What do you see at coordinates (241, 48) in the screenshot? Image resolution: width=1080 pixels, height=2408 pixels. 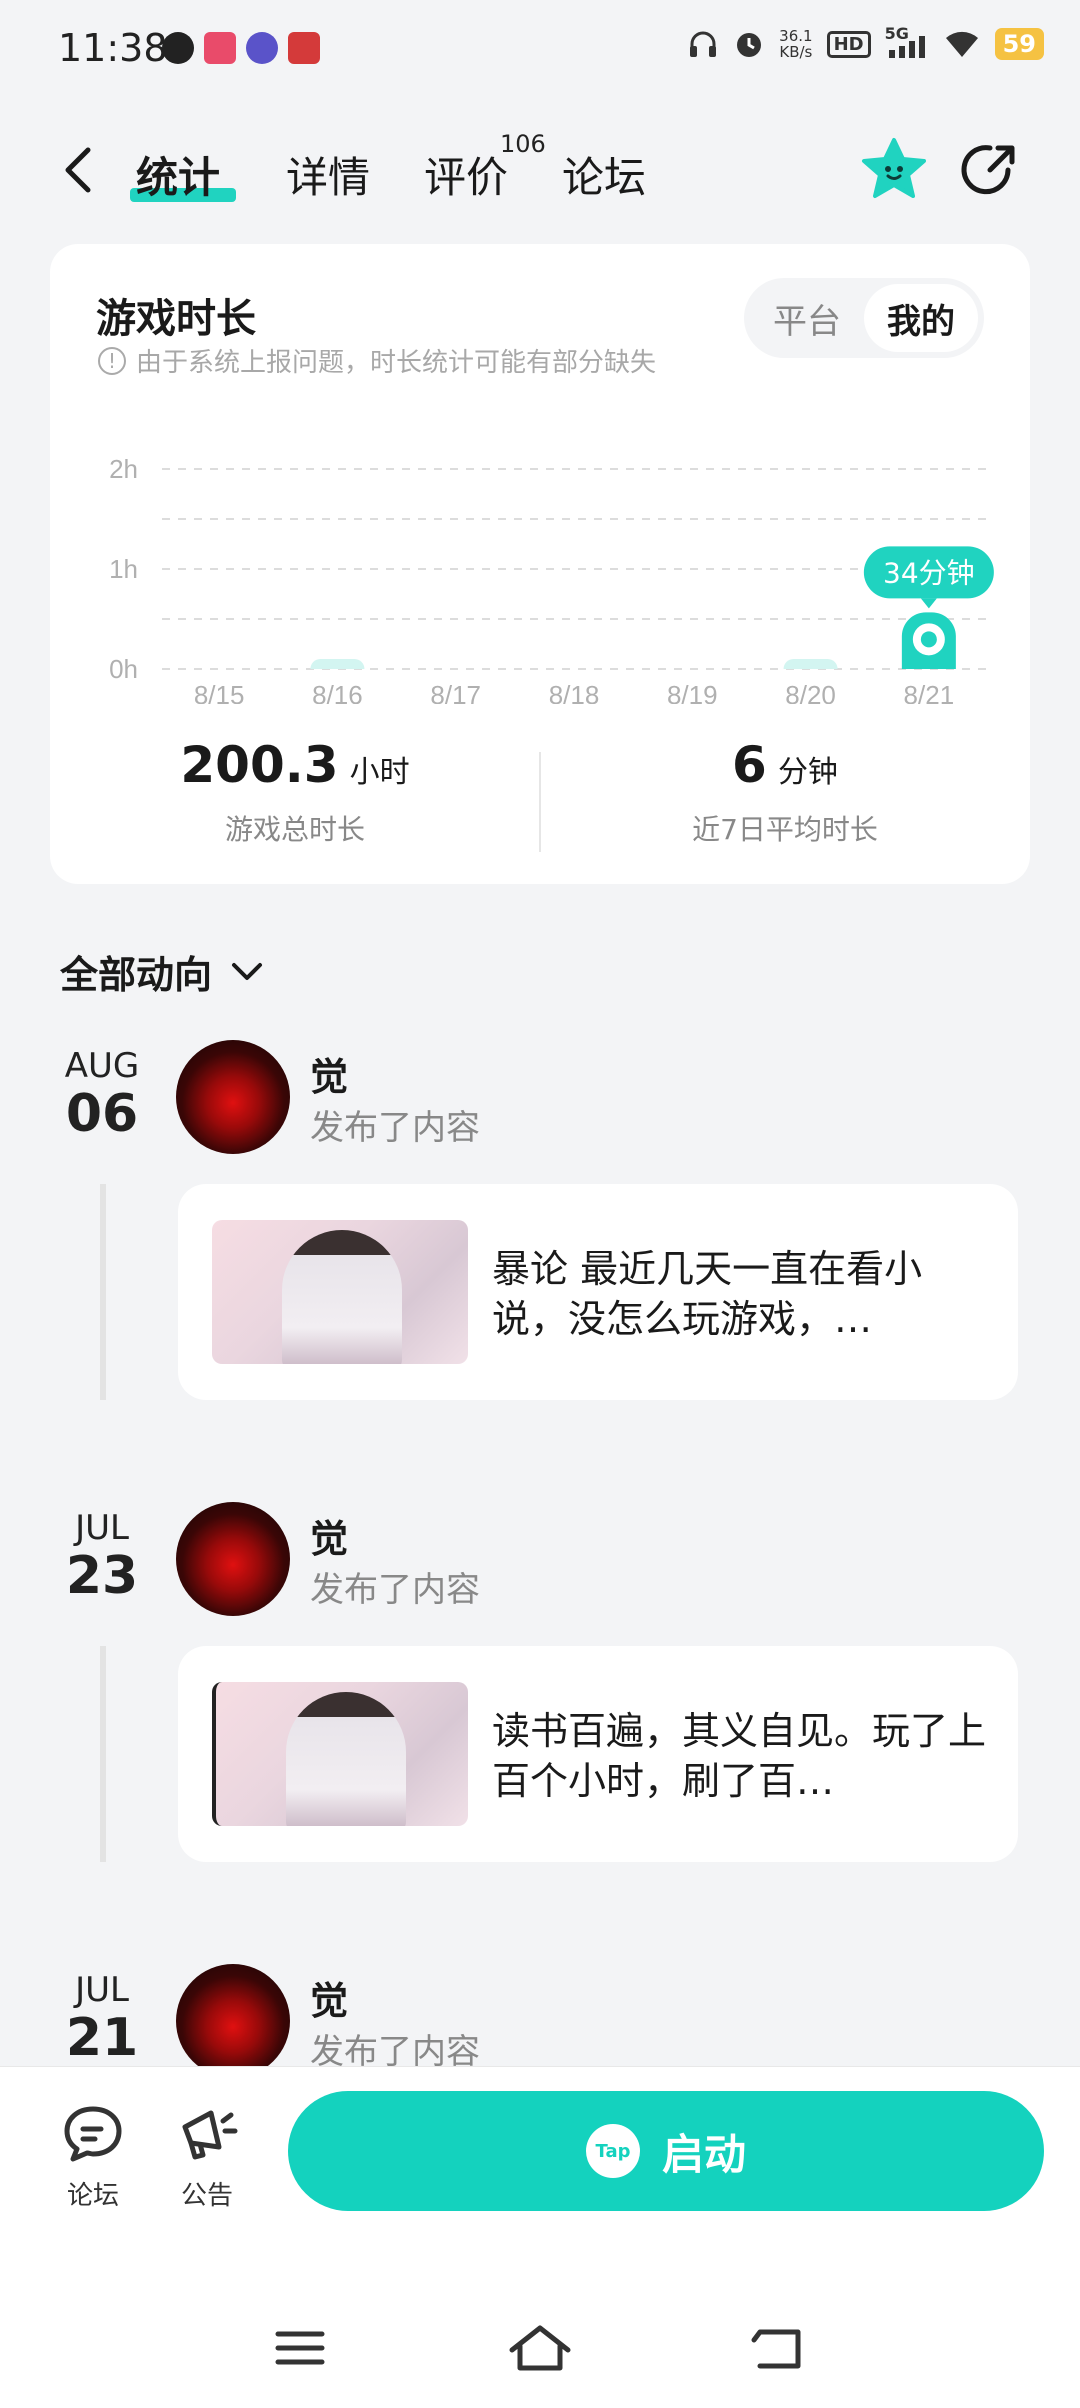 I see `notification-icons` at bounding box center [241, 48].